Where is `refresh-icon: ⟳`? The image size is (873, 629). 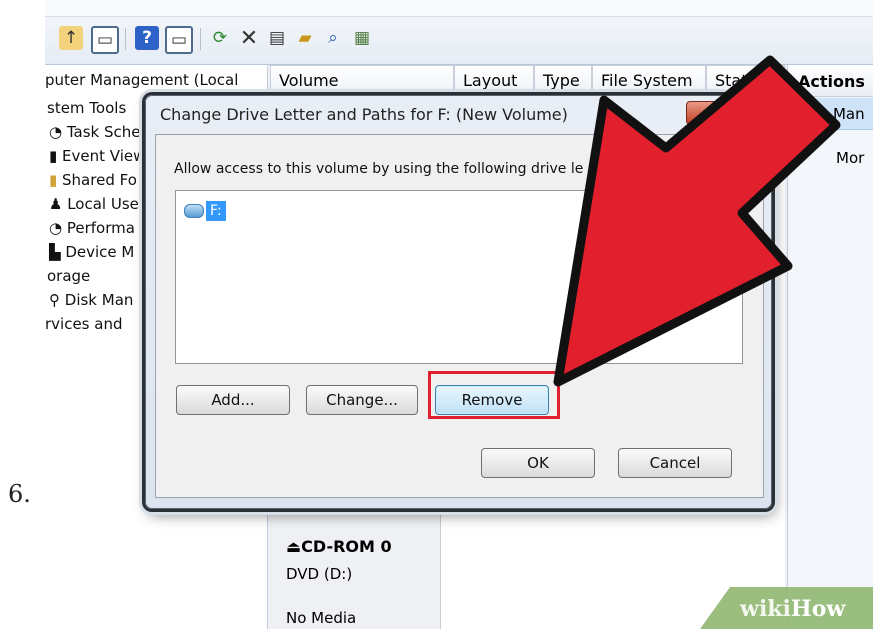
refresh-icon: ⟳ is located at coordinates (220, 38).